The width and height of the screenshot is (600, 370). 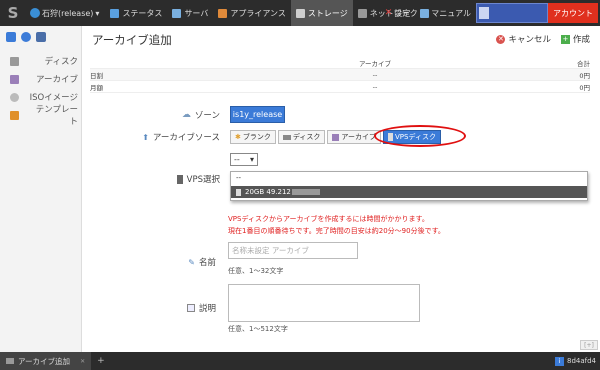 I want to click on source-disk-button: ディスク, so click(x=301, y=137).